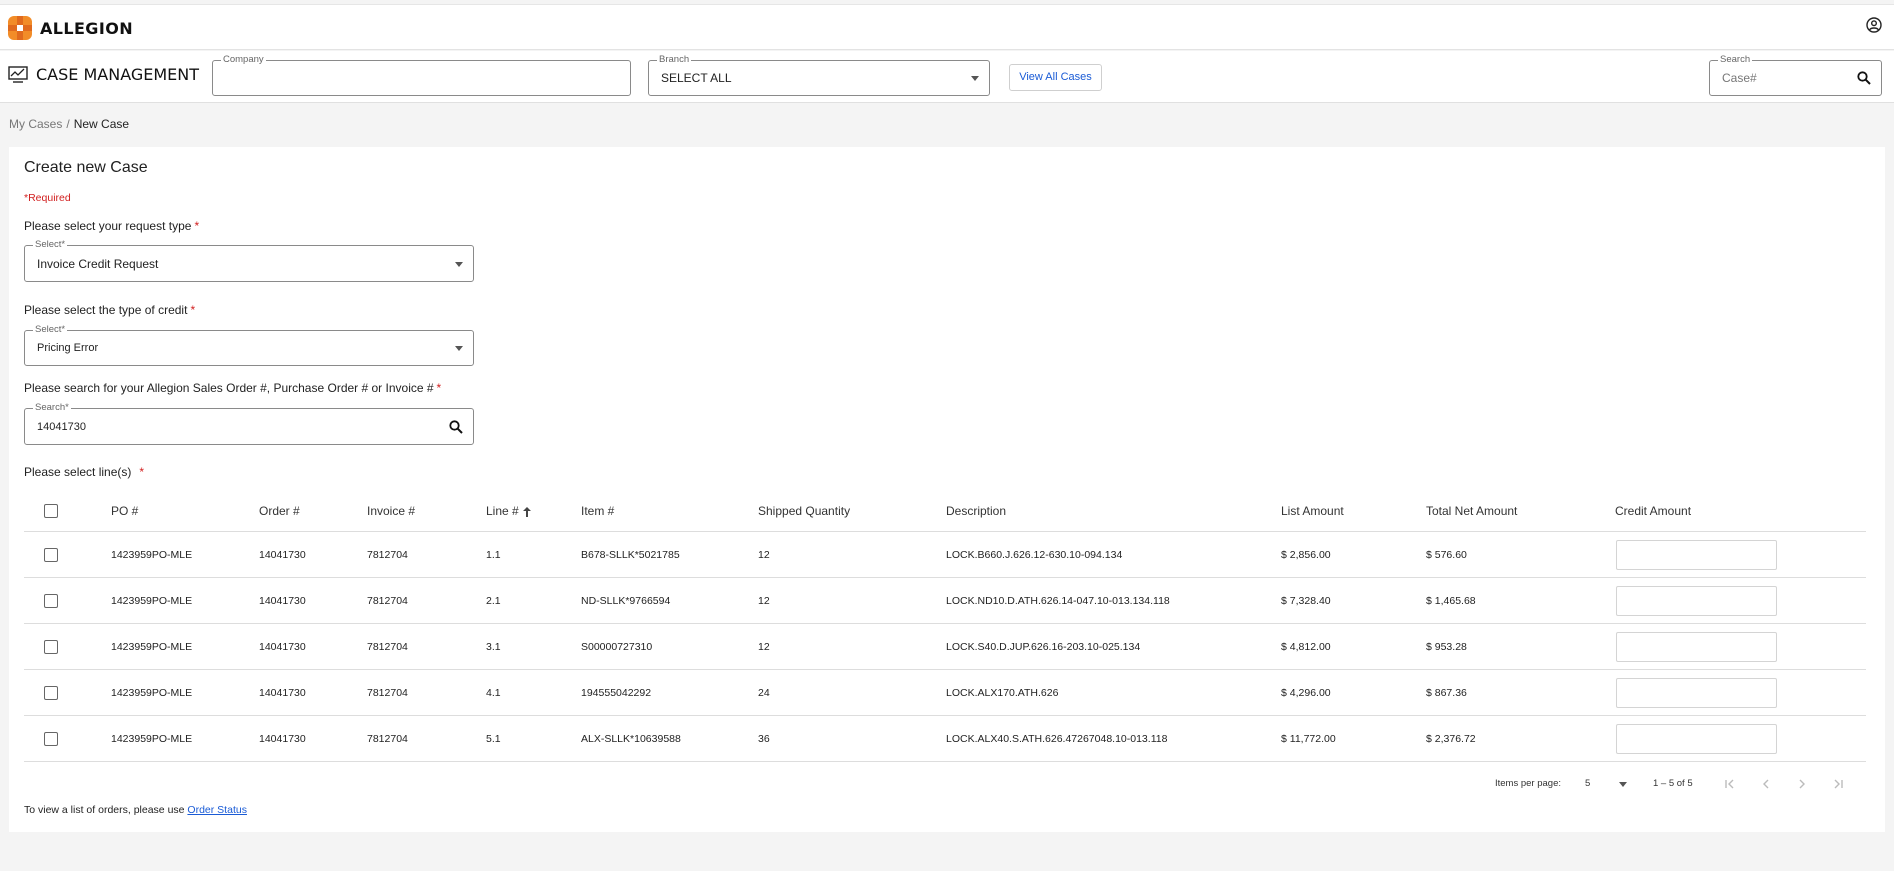 The height and width of the screenshot is (871, 1894). I want to click on column-header-order: Order #, so click(279, 511).